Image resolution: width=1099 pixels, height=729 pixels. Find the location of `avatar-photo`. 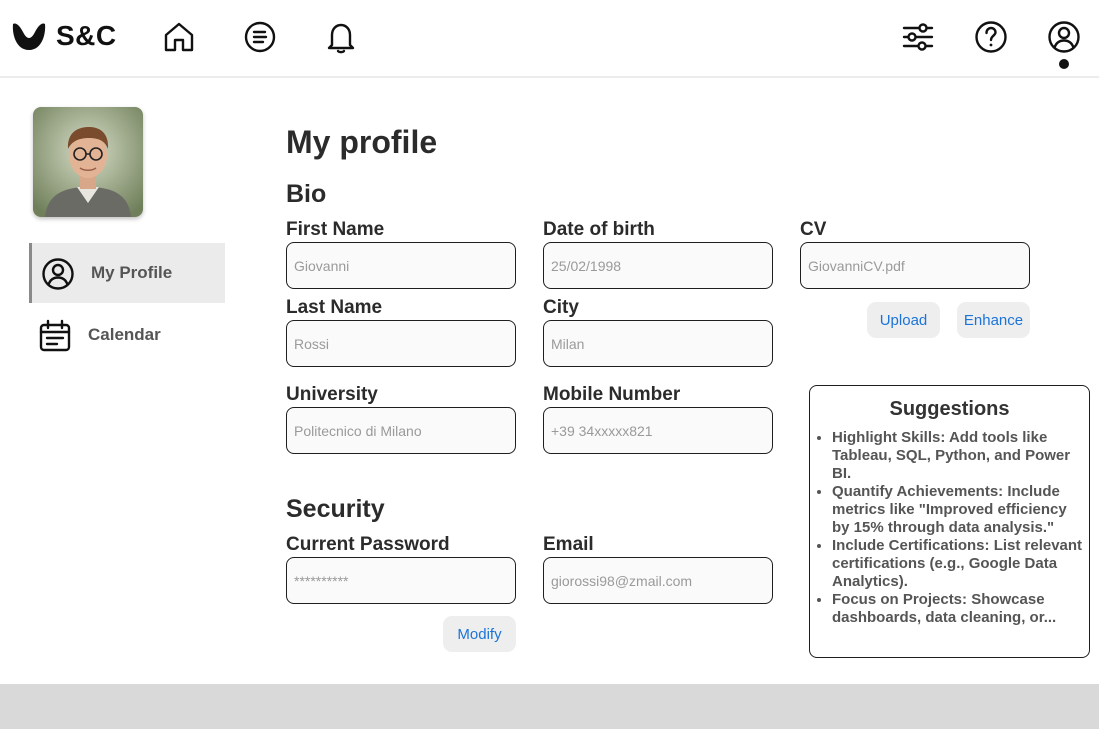

avatar-photo is located at coordinates (88, 162).